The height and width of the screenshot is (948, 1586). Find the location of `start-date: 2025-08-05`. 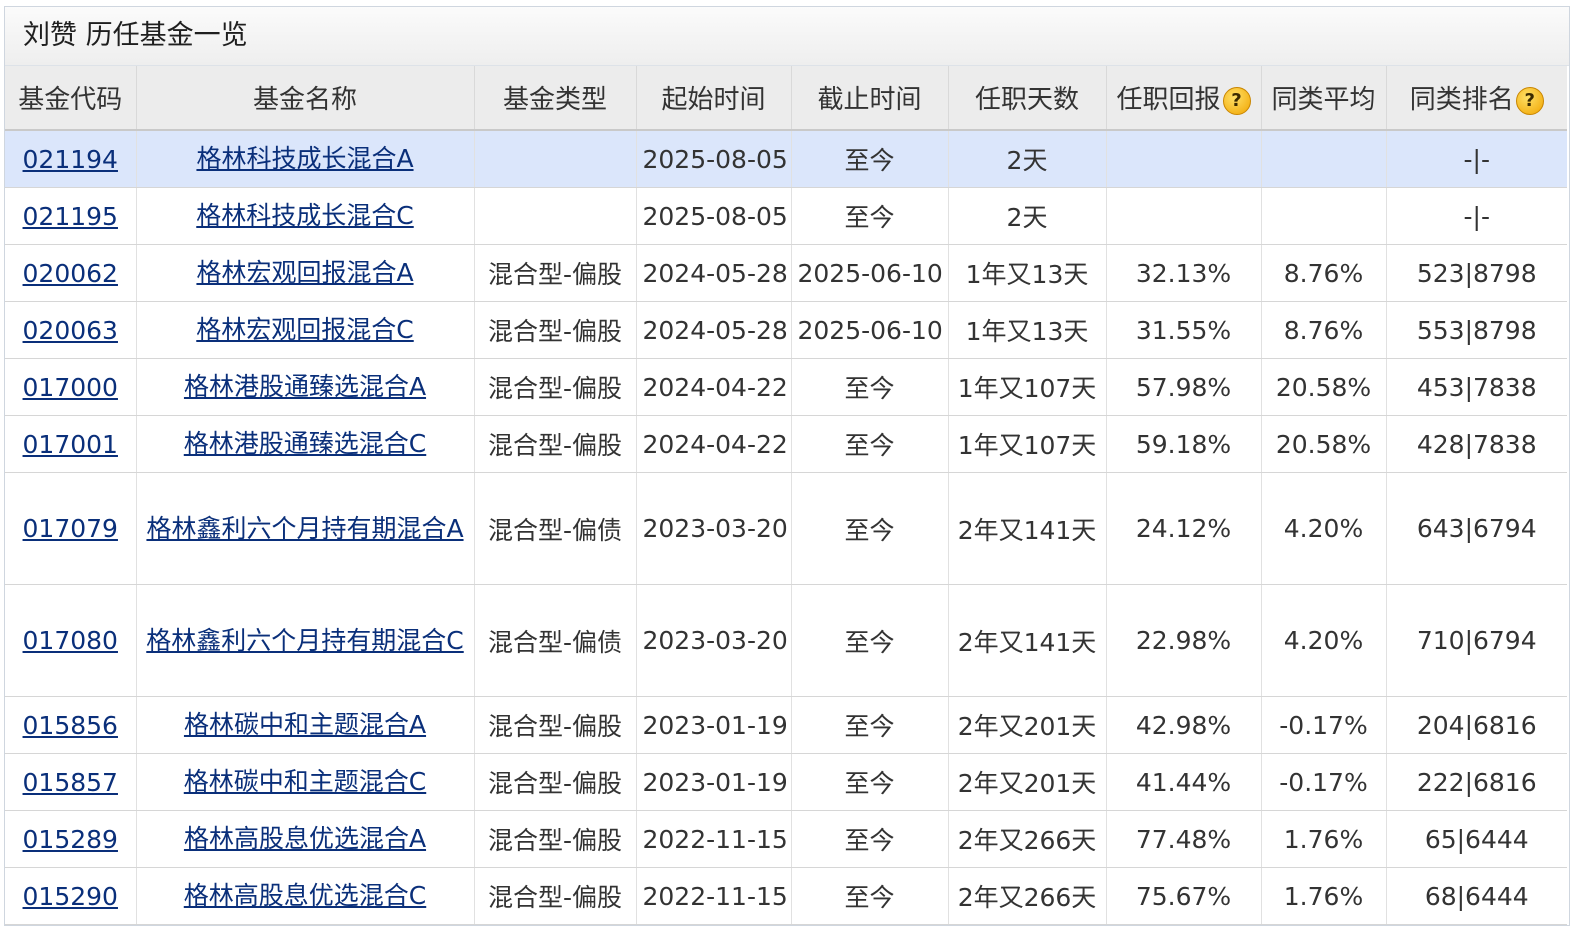

start-date: 2025-08-05 is located at coordinates (714, 216).